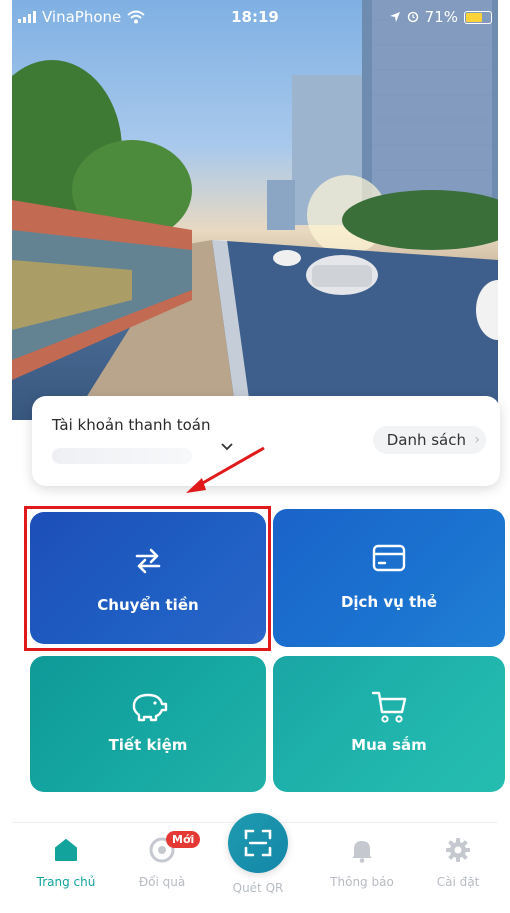 Image resolution: width=510 pixels, height=913 pixels. What do you see at coordinates (66, 850) in the screenshot?
I see `home-icon` at bounding box center [66, 850].